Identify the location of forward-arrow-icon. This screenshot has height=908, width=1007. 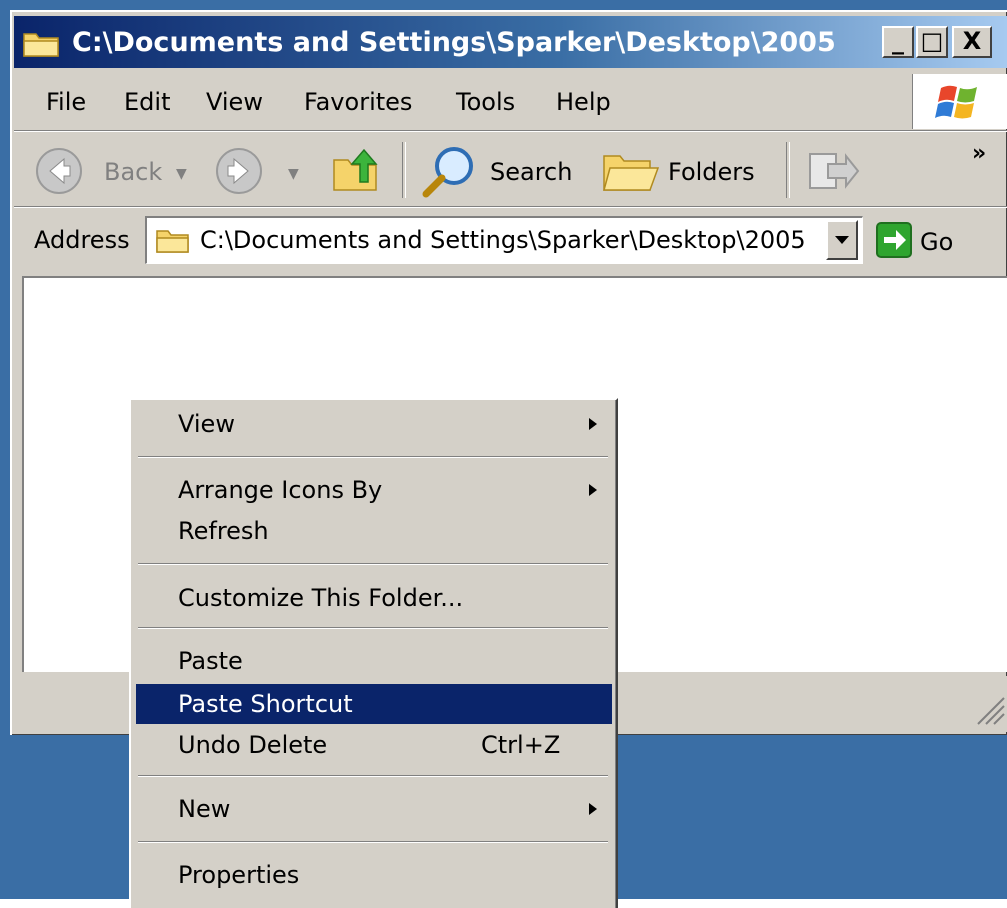
(239, 173).